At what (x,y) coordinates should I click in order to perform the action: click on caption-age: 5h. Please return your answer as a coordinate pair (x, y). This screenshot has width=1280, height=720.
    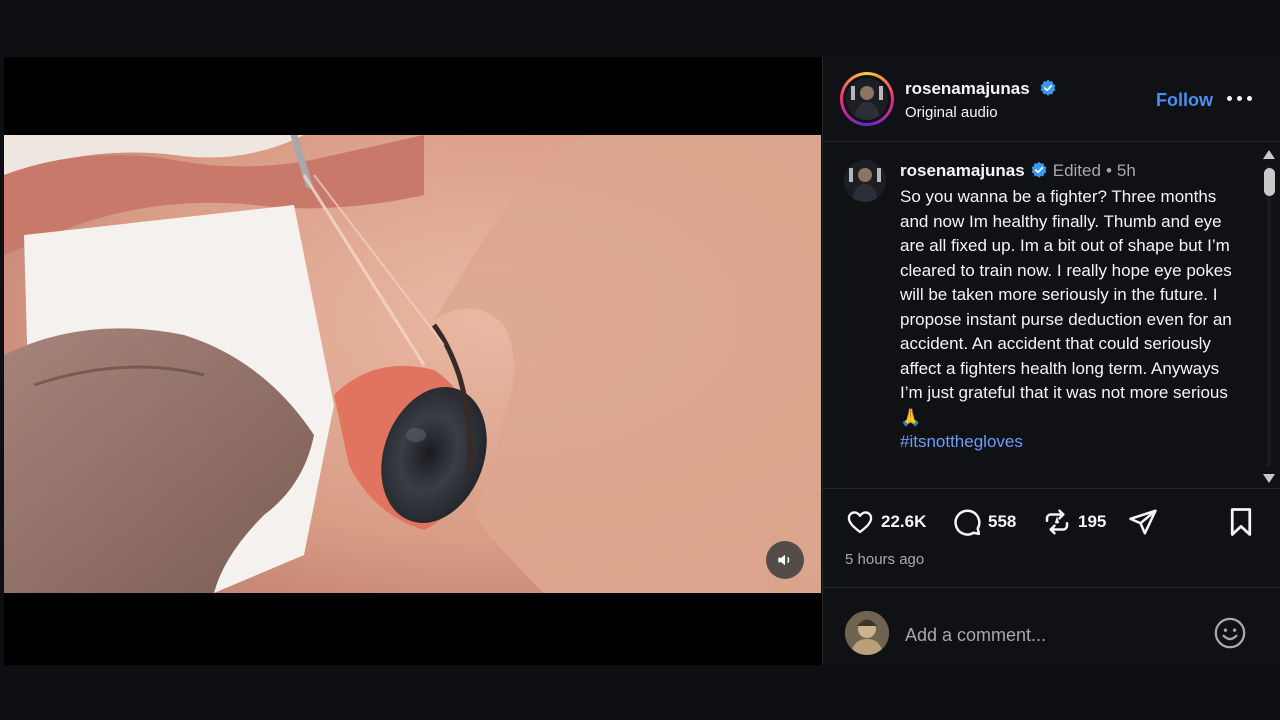
    Looking at the image, I should click on (1126, 170).